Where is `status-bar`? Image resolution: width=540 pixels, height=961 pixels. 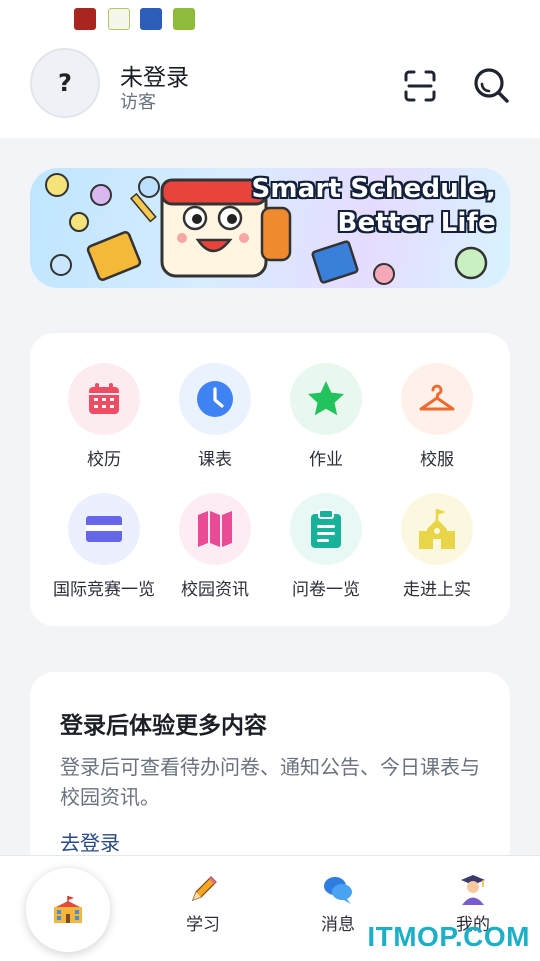
status-bar is located at coordinates (270, 19).